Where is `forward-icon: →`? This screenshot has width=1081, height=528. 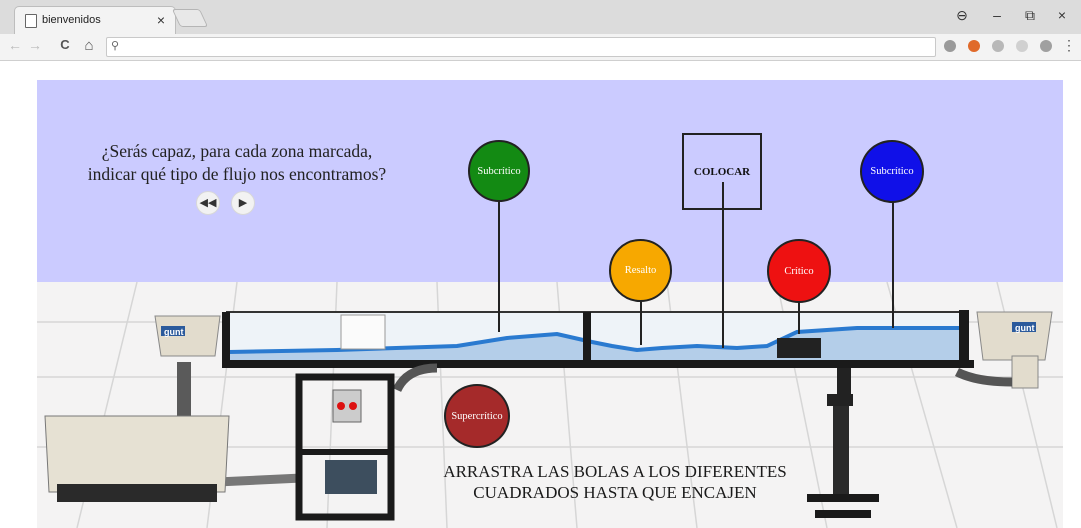 forward-icon: → is located at coordinates (35, 45).